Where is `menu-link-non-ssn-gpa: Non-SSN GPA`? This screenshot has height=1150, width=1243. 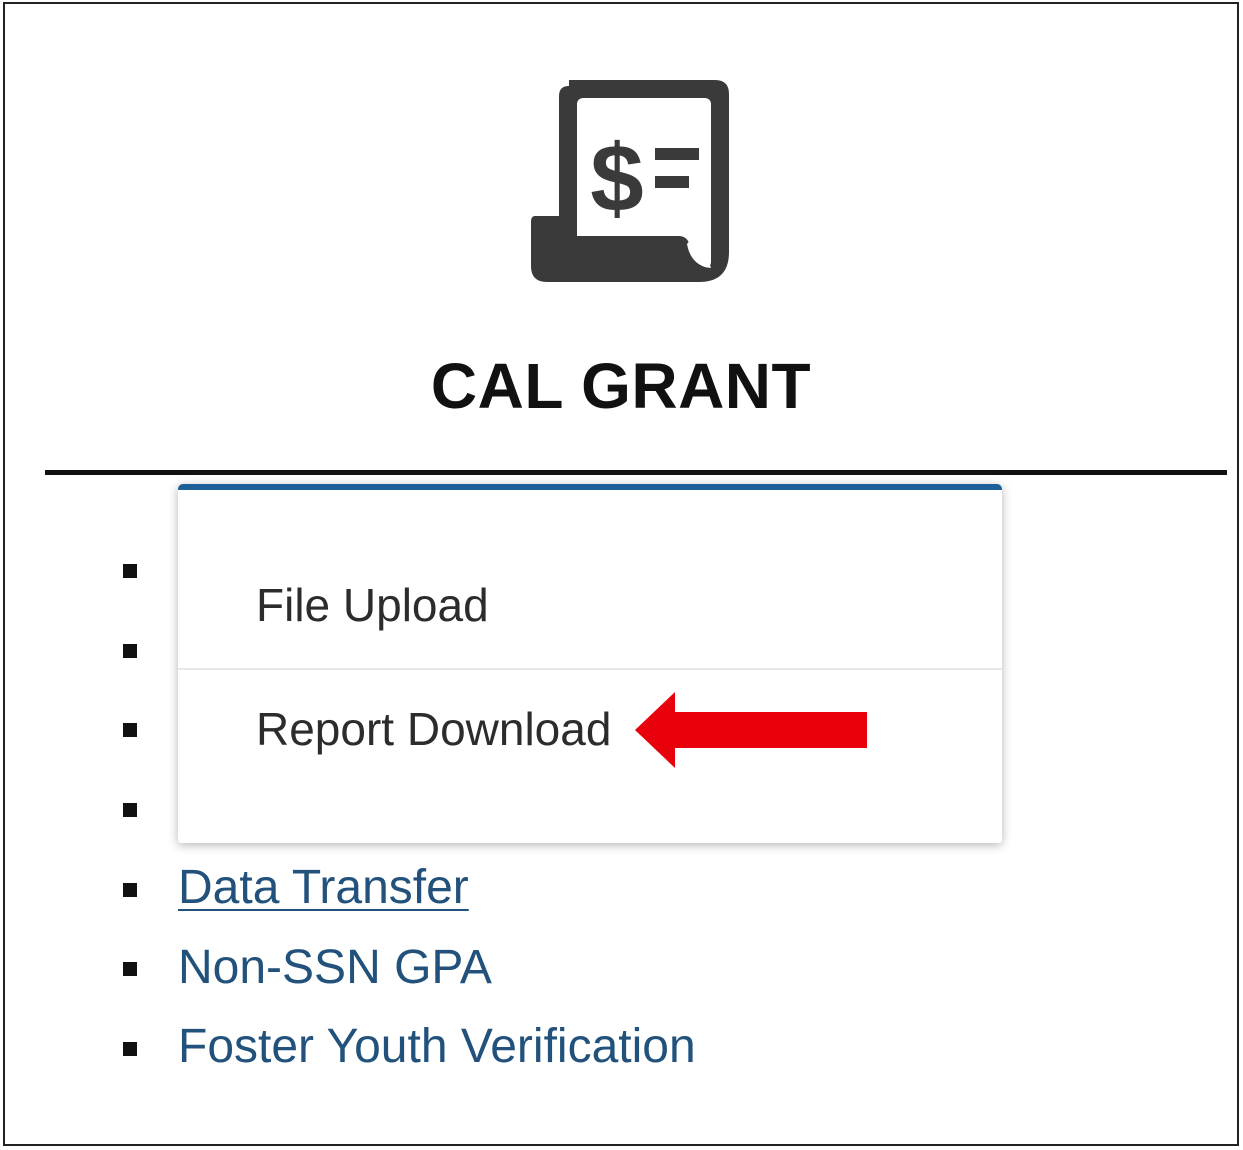 menu-link-non-ssn-gpa: Non-SSN GPA is located at coordinates (335, 967).